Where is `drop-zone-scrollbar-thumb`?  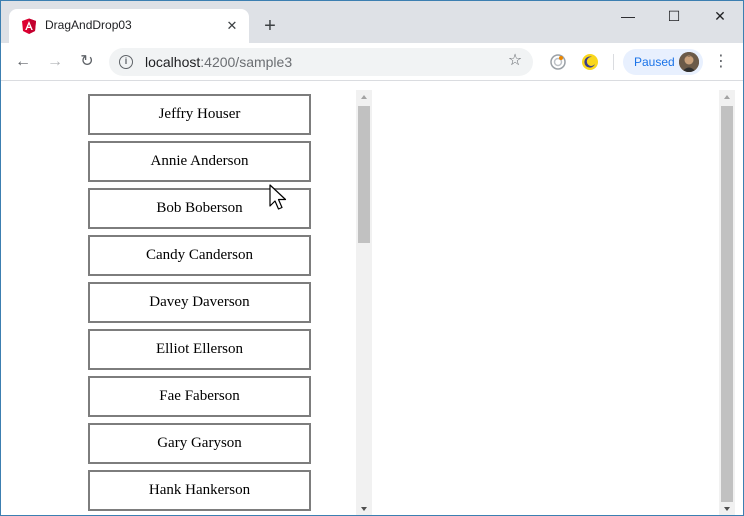 drop-zone-scrollbar-thumb is located at coordinates (727, 304).